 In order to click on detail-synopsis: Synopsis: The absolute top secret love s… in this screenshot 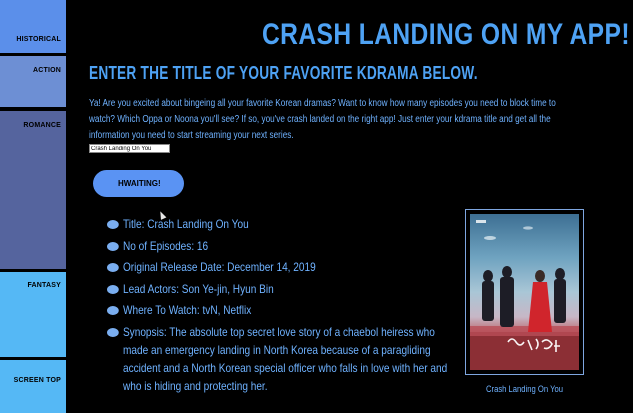, I will do `click(285, 358)`.